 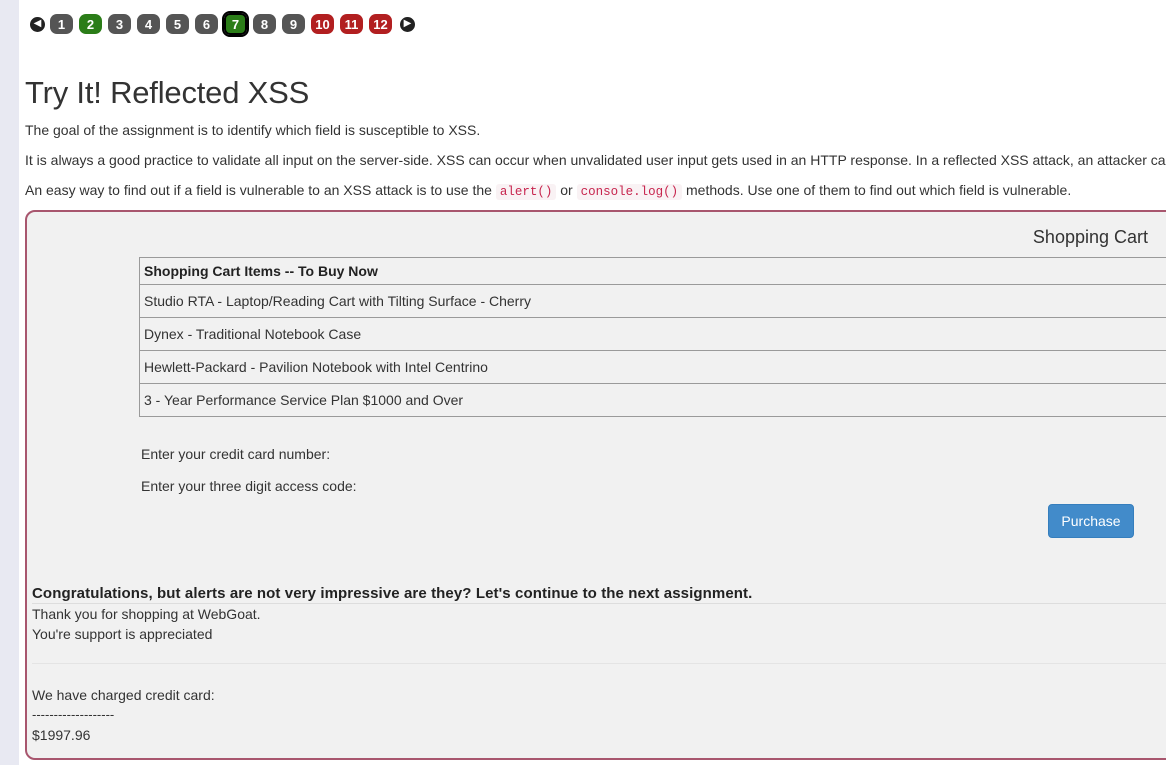 What do you see at coordinates (90, 24) in the screenshot?
I see `page-button-2: 2` at bounding box center [90, 24].